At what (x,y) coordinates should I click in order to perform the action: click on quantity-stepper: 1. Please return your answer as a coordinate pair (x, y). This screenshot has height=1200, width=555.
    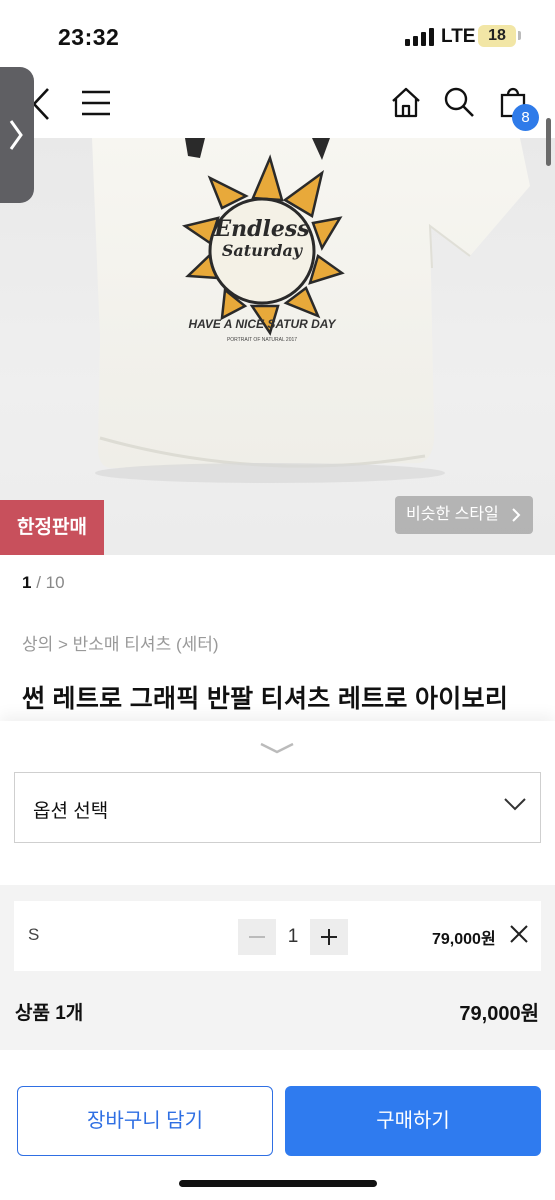
    Looking at the image, I should click on (293, 937).